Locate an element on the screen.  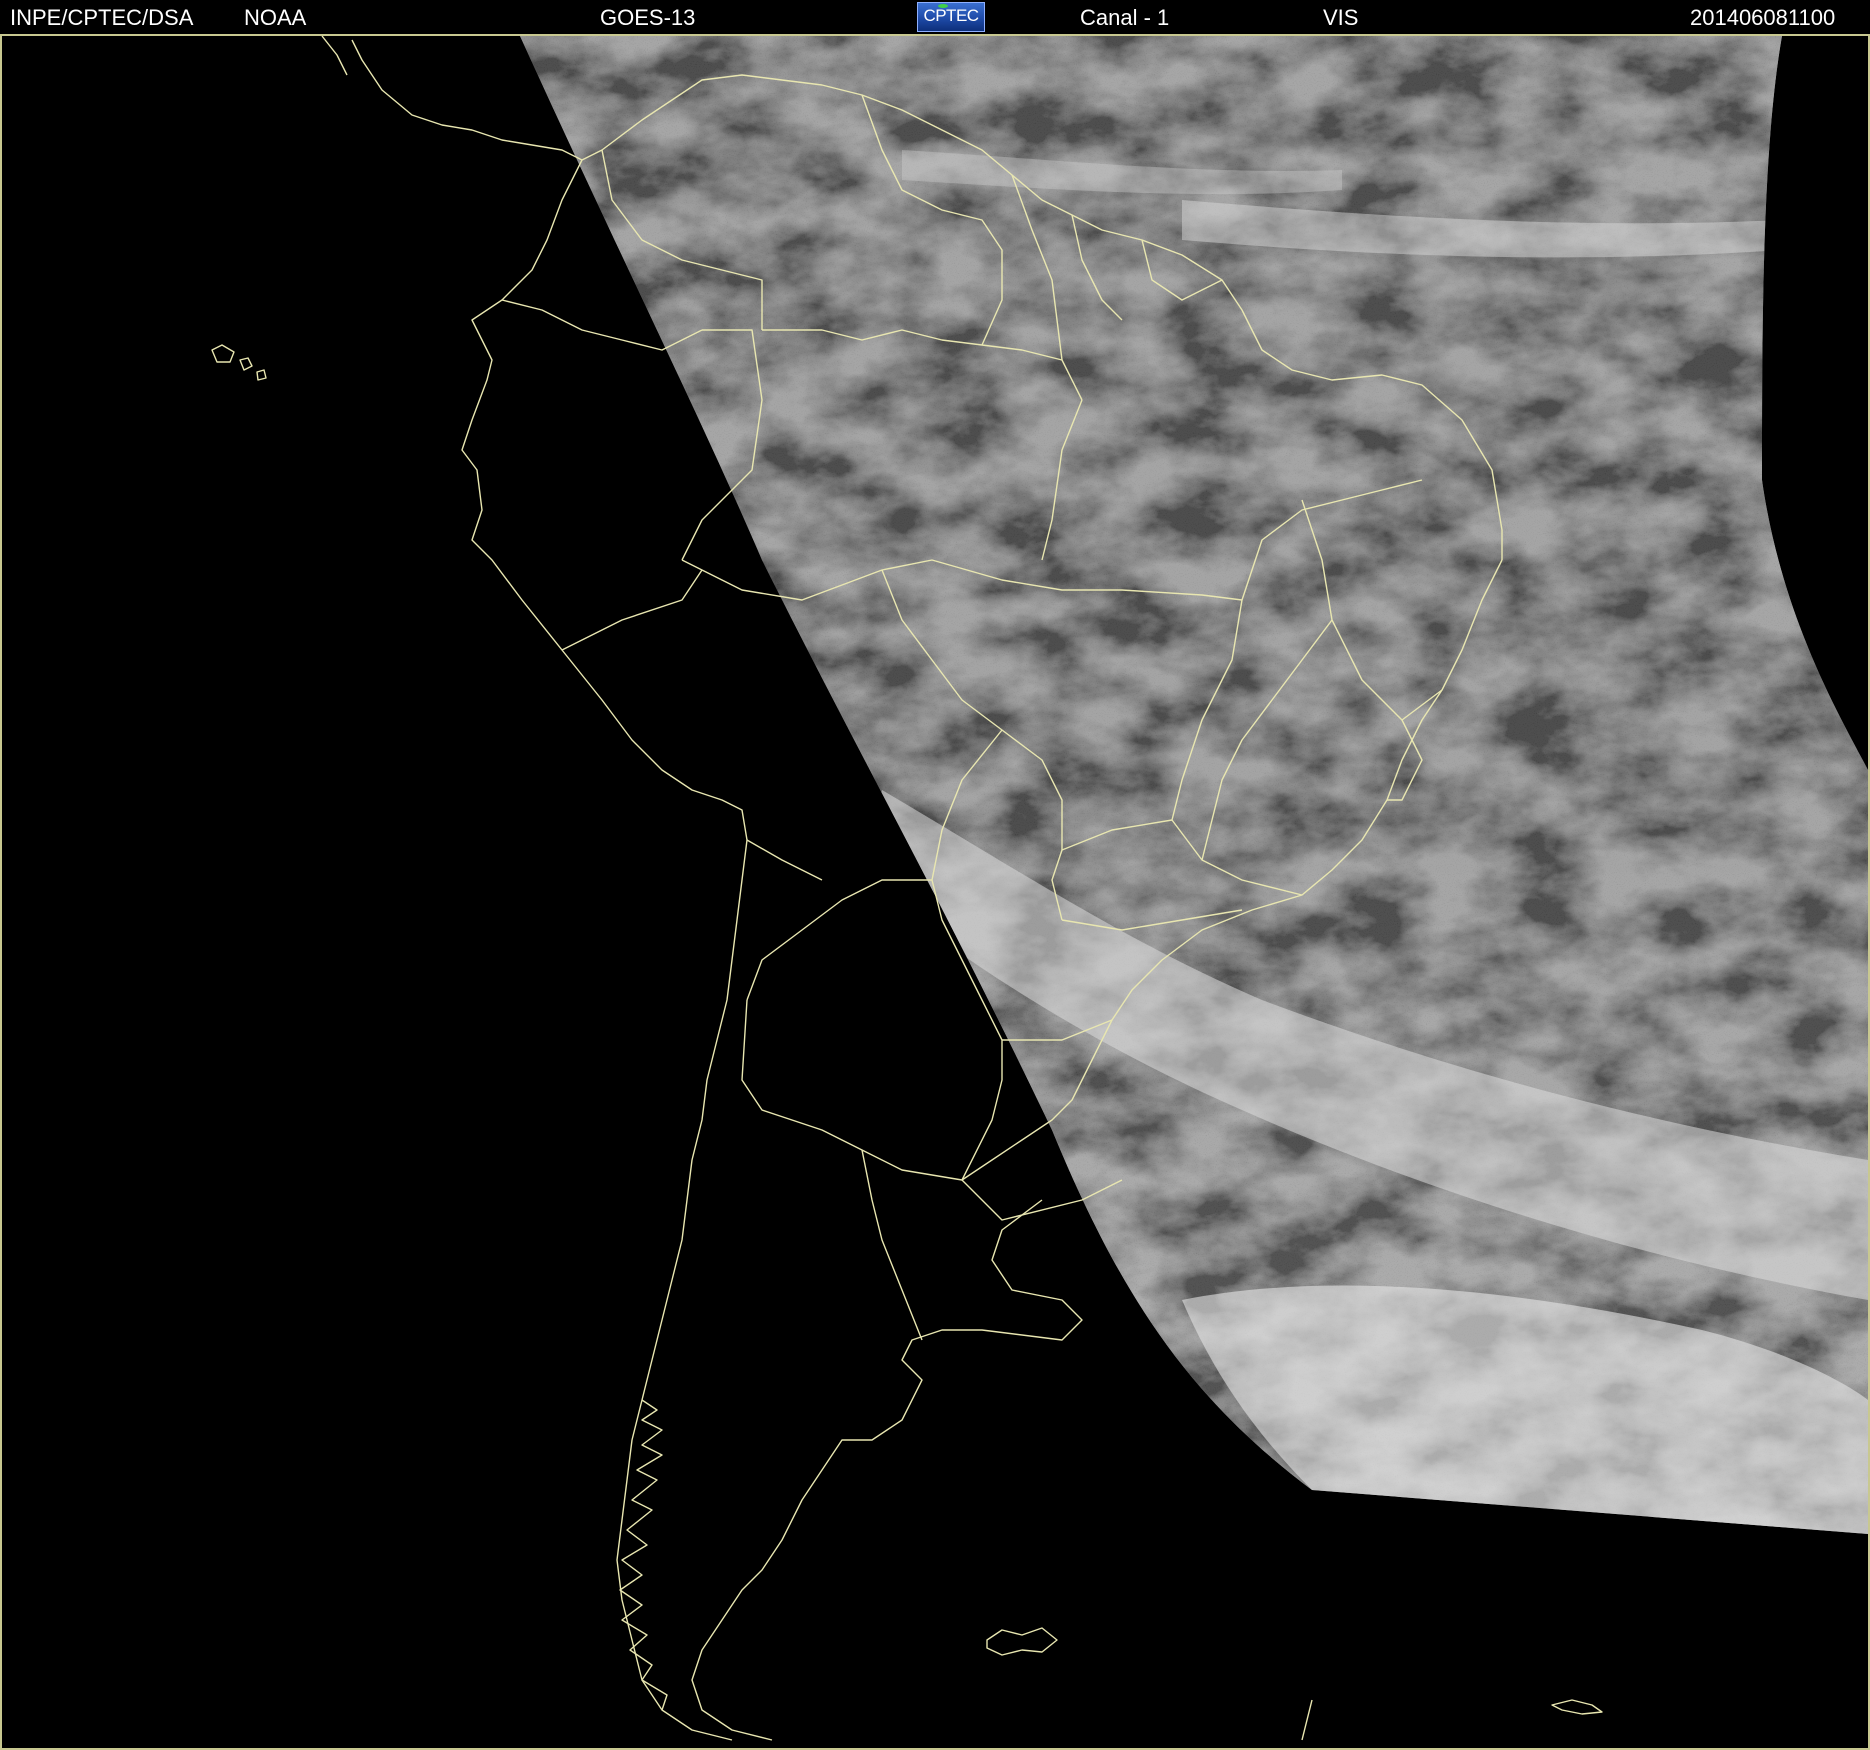
channel-label: Canal - 1 is located at coordinates (1125, 17).